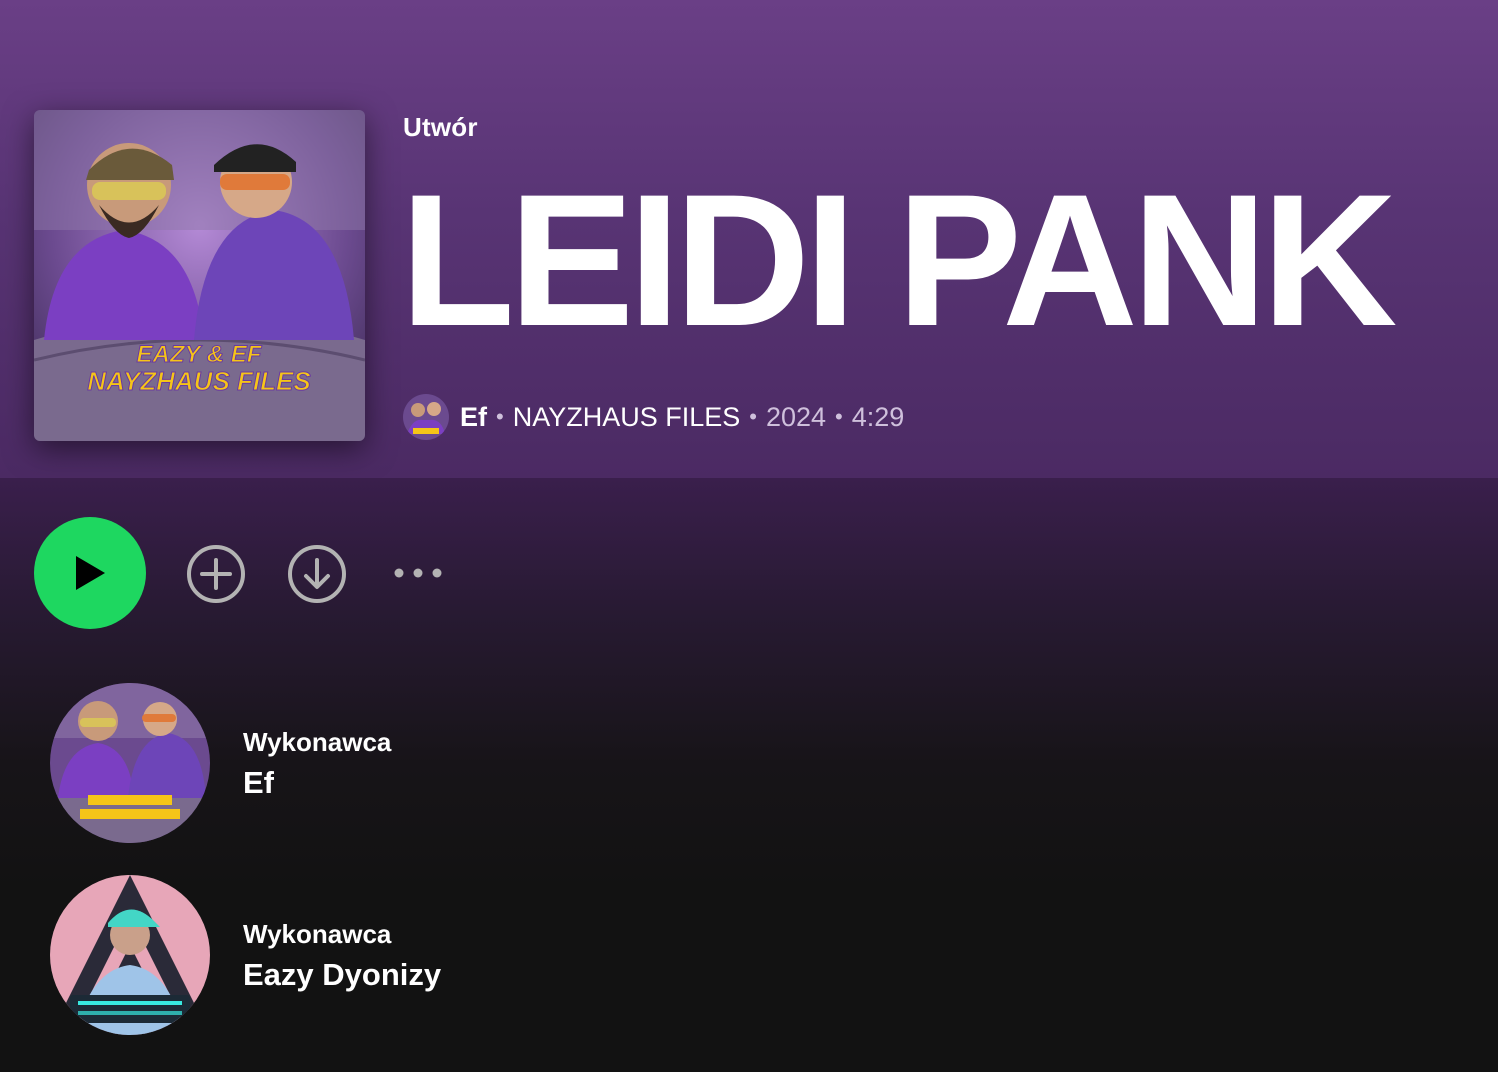 The width and height of the screenshot is (1498, 1072). What do you see at coordinates (440, 127) in the screenshot?
I see `type-label: Utwór` at bounding box center [440, 127].